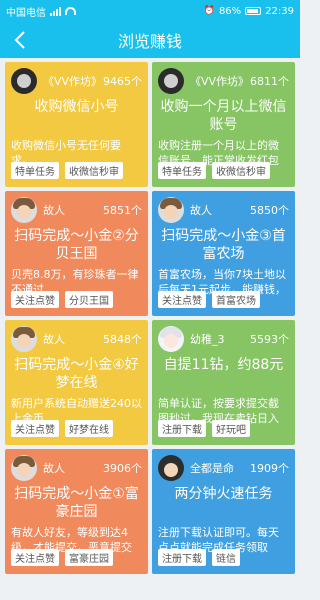 This screenshot has width=320, height=600. Describe the element at coordinates (26, 13) in the screenshot. I see `carrier-label: 中国电信` at that location.